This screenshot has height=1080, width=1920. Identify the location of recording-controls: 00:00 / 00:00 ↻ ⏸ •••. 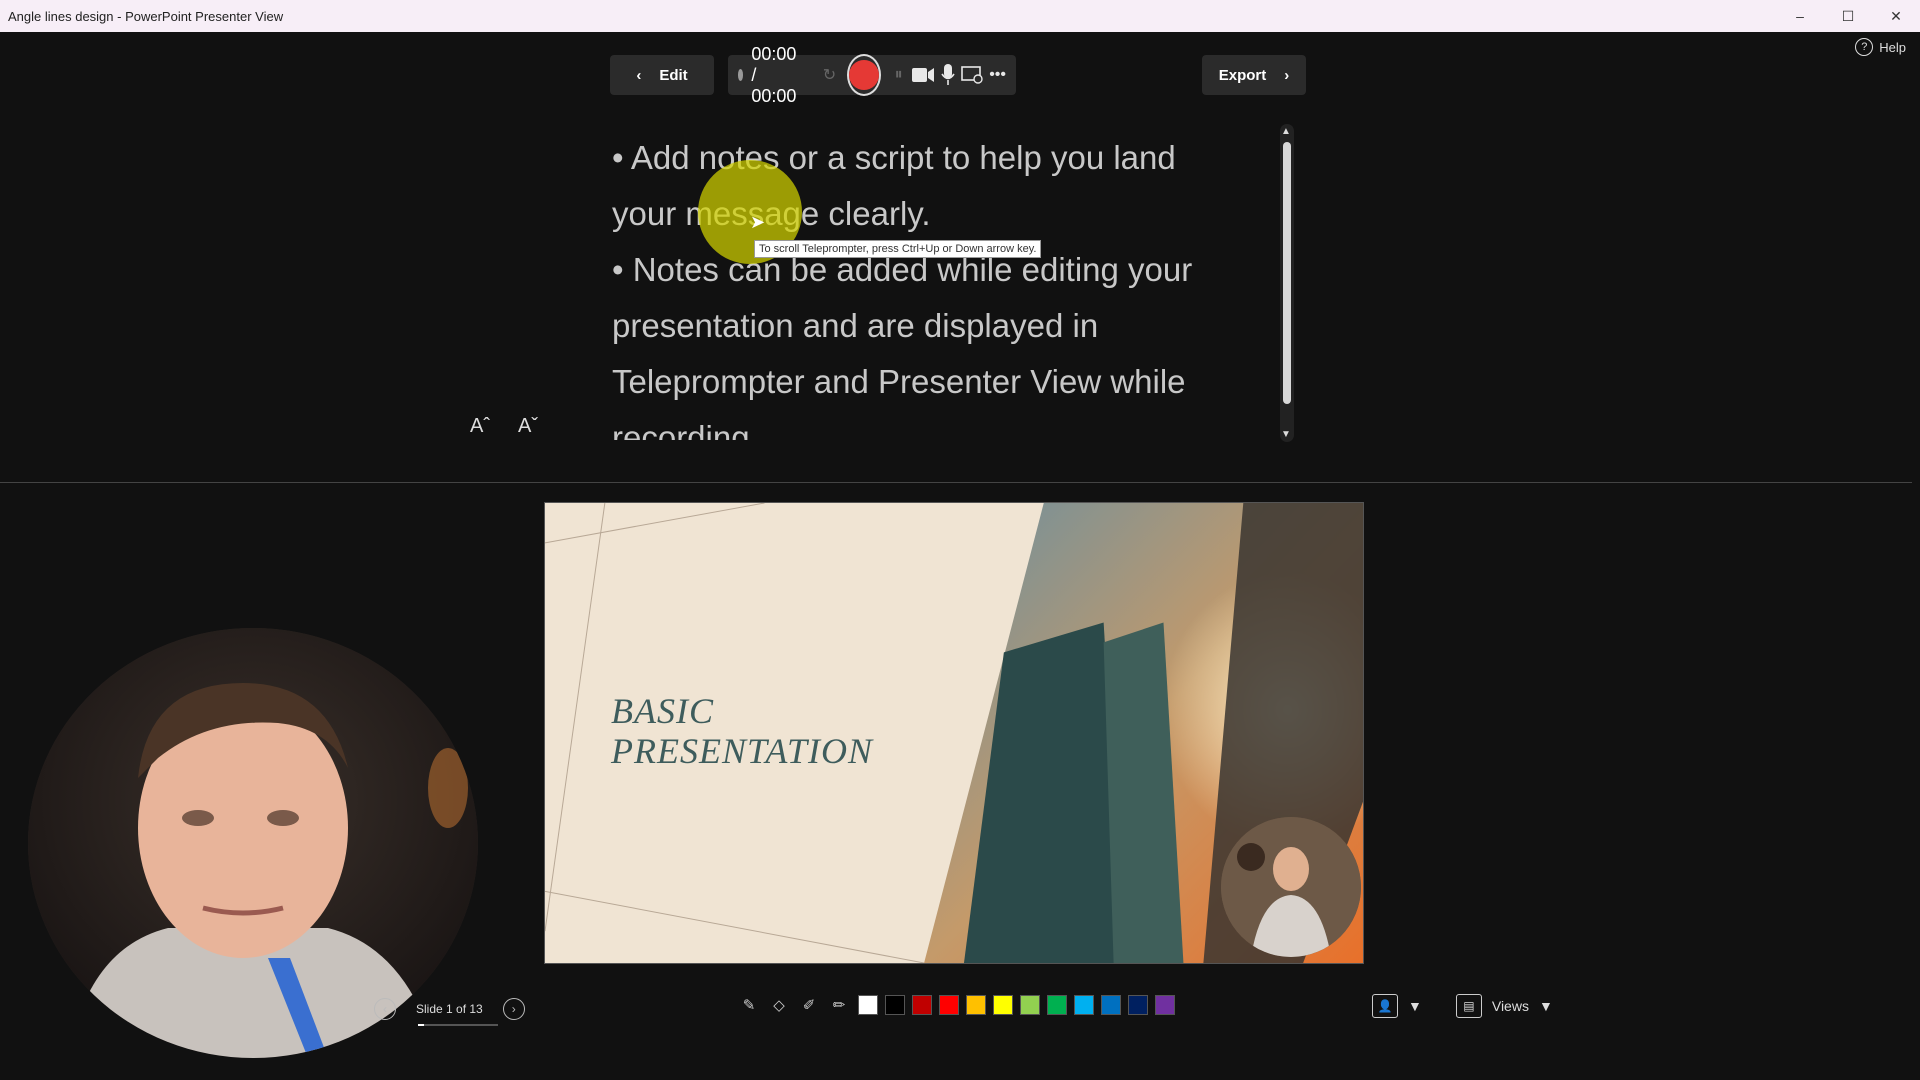
(872, 75).